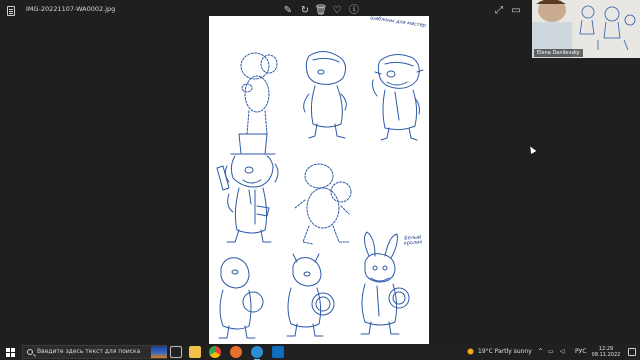 This screenshot has width=640, height=360. I want to click on clock-date: 08.11.2022, so click(606, 355).